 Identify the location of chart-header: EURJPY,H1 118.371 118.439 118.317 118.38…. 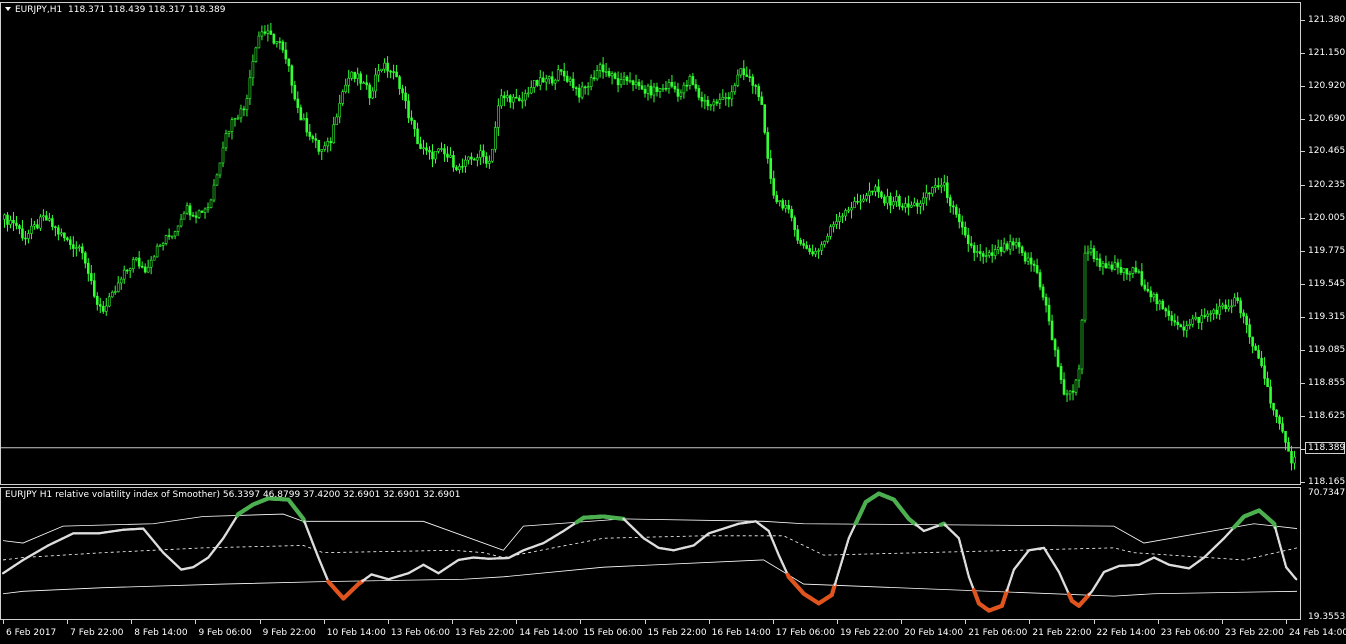
(115, 10).